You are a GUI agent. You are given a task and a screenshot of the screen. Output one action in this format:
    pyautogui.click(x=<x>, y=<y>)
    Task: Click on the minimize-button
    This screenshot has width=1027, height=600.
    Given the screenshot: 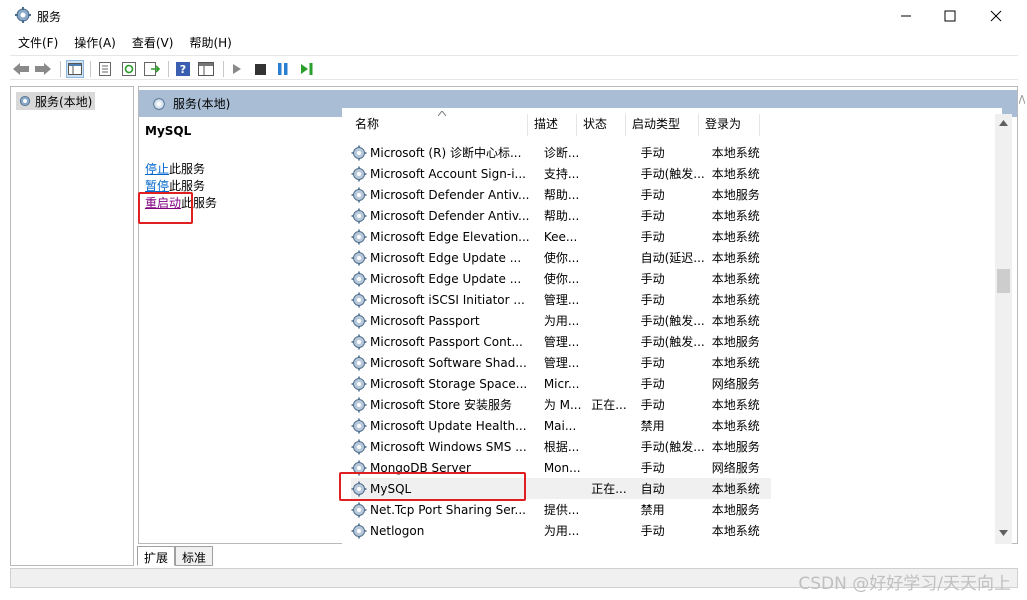 What is the action you would take?
    pyautogui.click(x=906, y=16)
    